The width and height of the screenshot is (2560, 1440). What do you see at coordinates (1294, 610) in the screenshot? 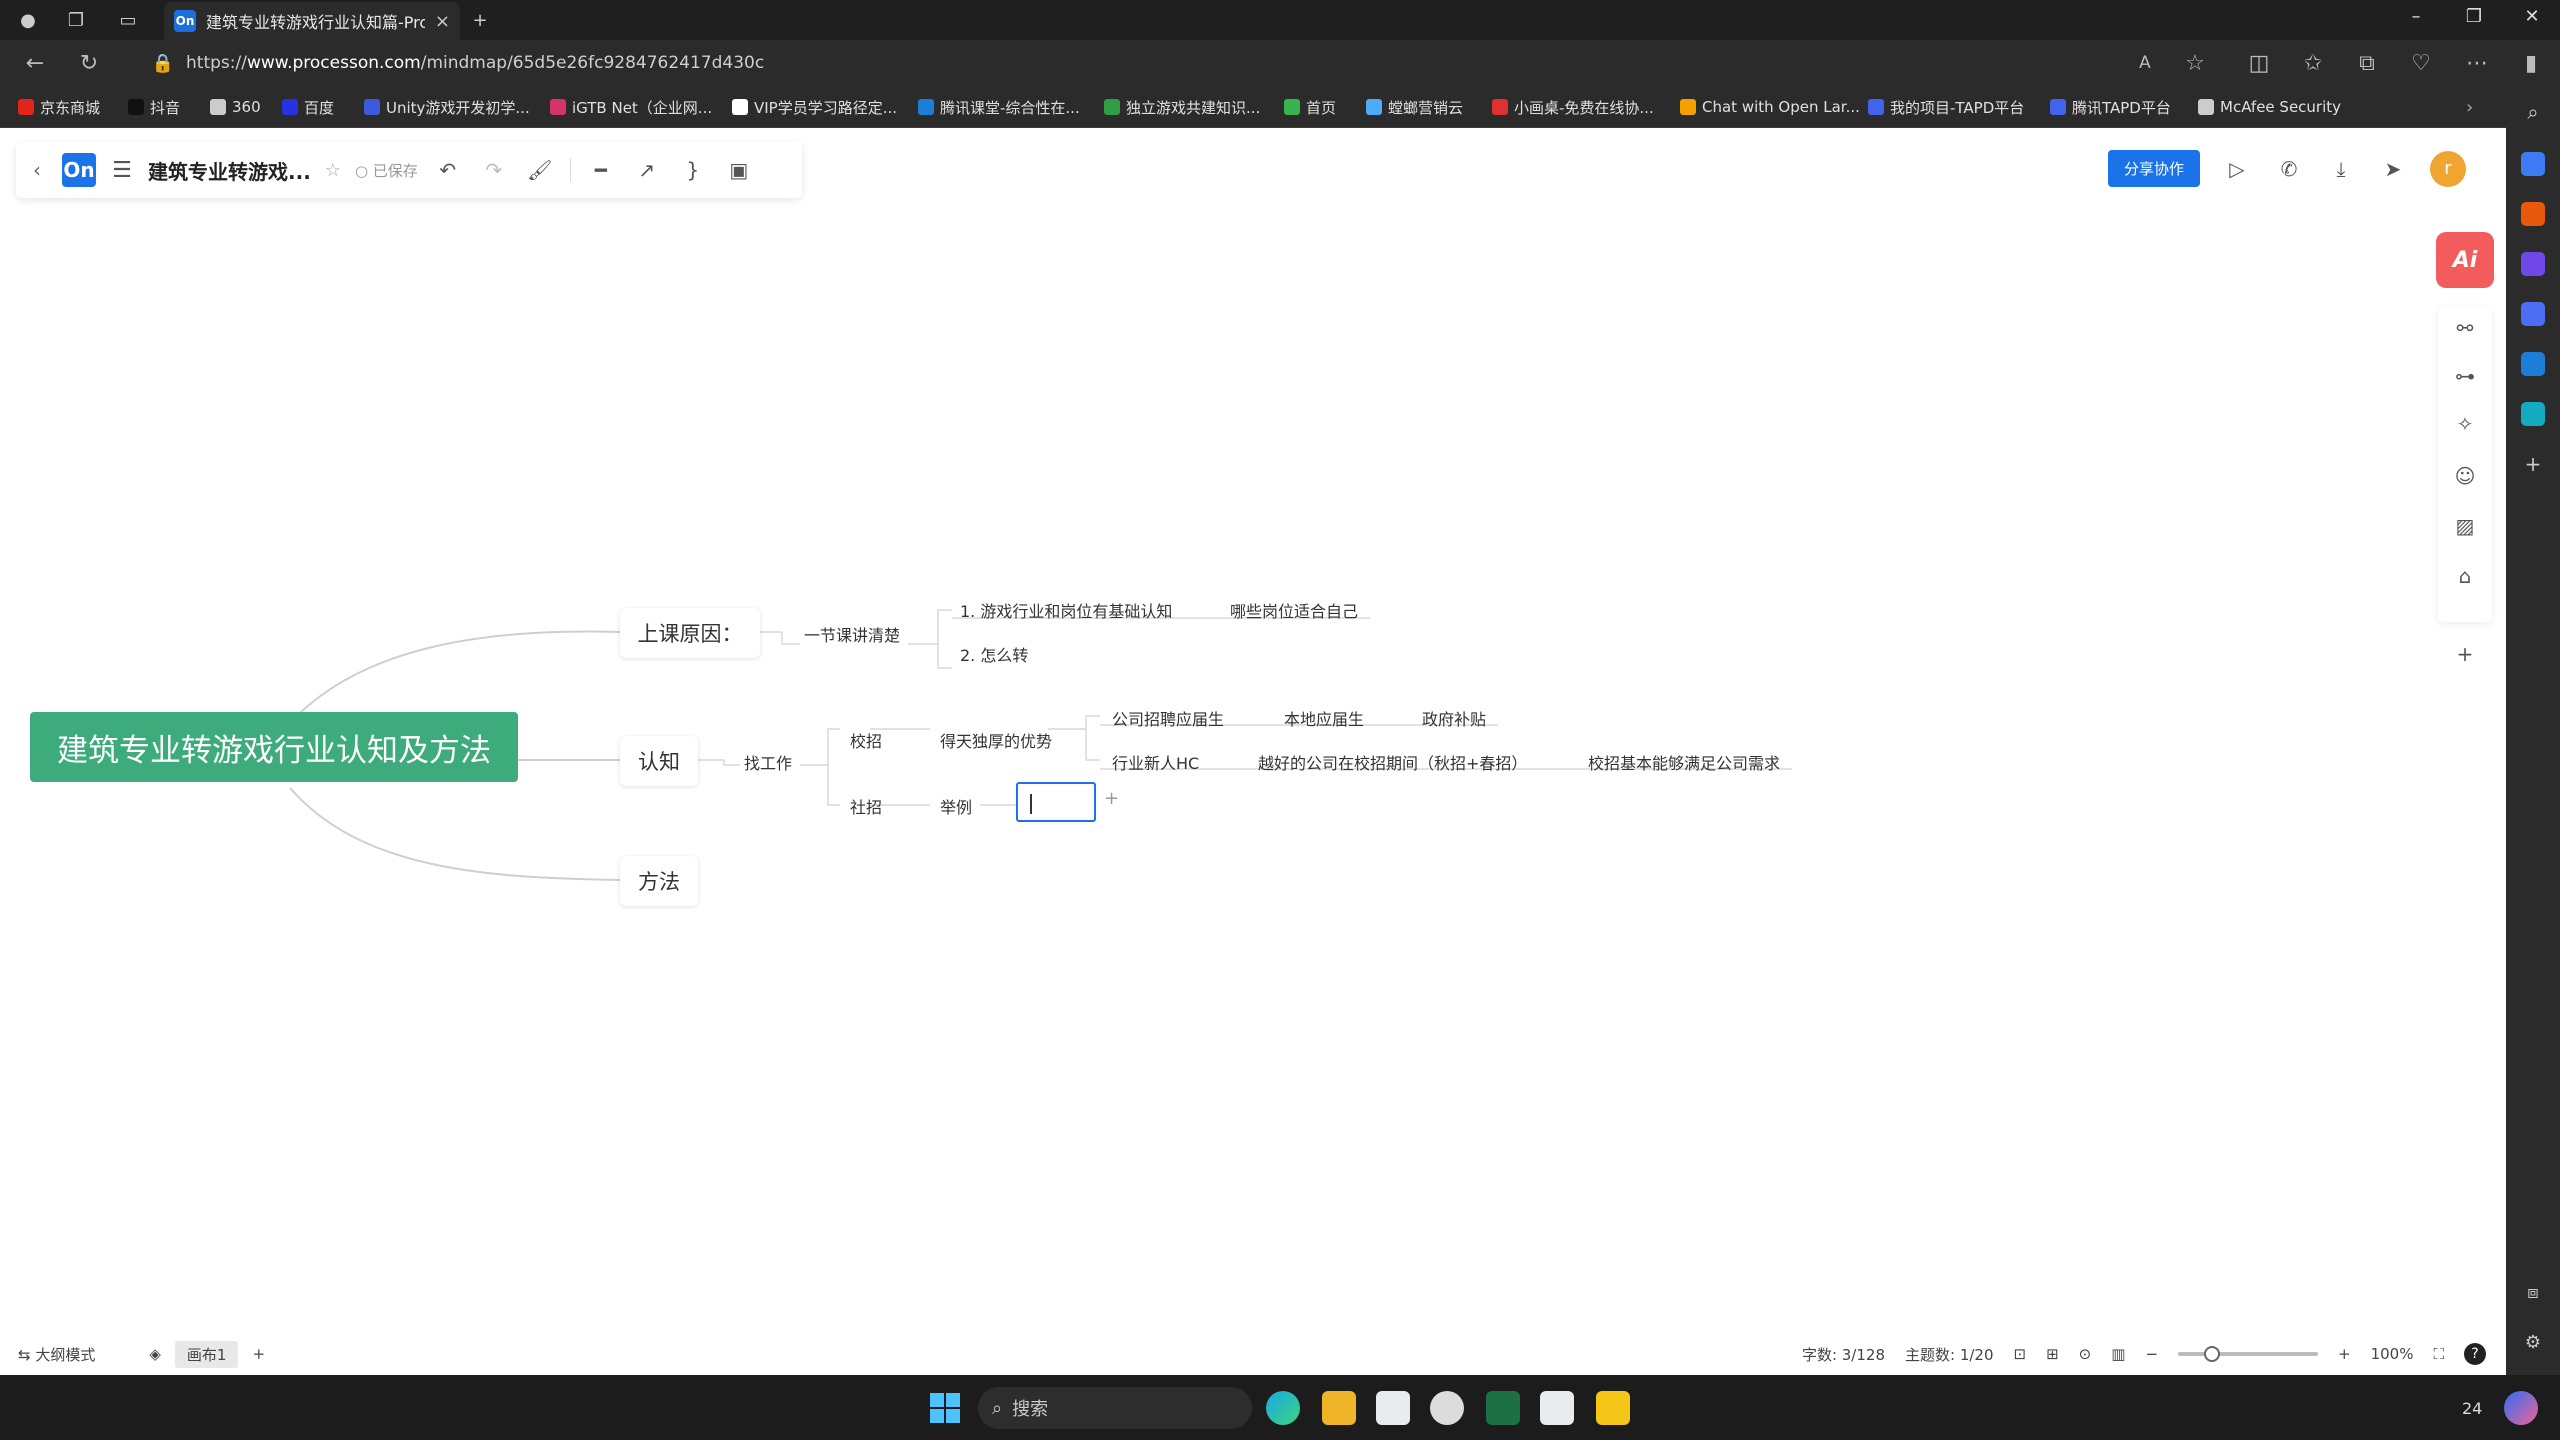
I see `subtopic-which-positions: 哪些岗位适合自己` at bounding box center [1294, 610].